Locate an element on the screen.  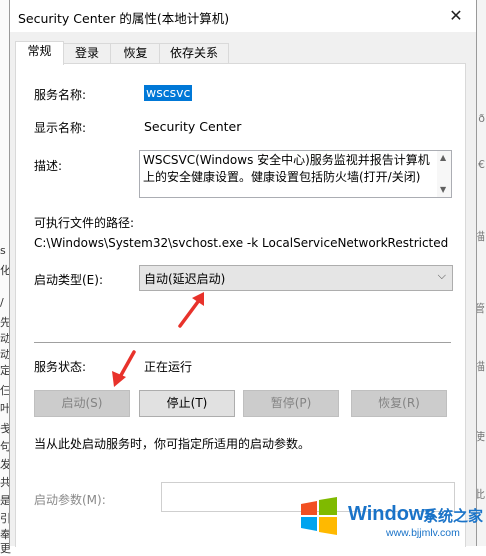
windows-logo-icon is located at coordinates (319, 516).